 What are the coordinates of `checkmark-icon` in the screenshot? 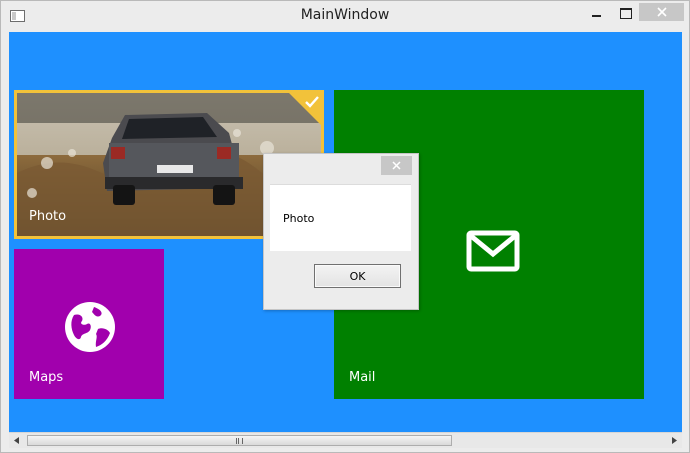 It's located at (312, 102).